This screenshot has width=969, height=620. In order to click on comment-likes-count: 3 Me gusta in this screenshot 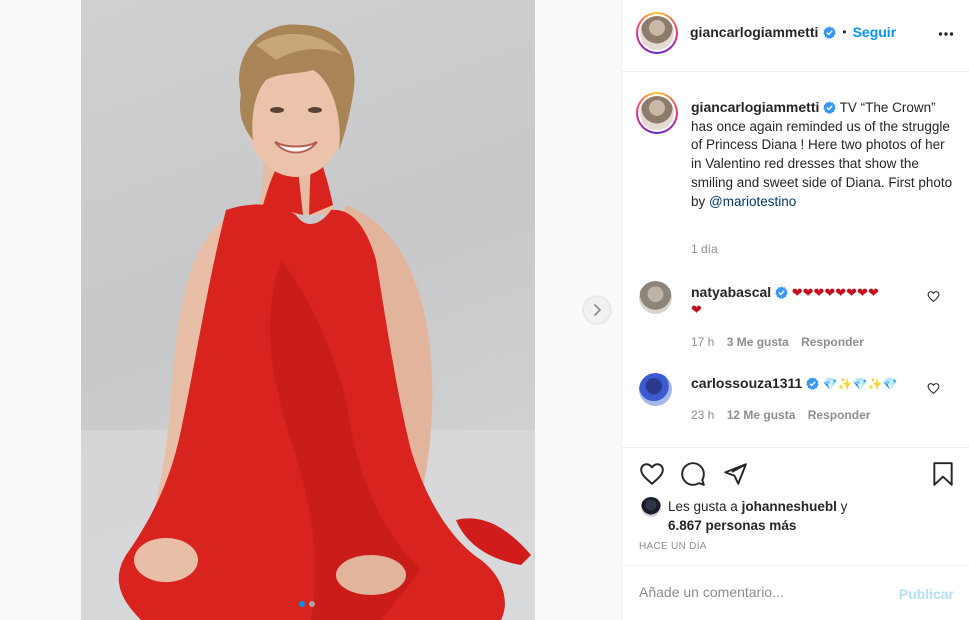, I will do `click(758, 342)`.